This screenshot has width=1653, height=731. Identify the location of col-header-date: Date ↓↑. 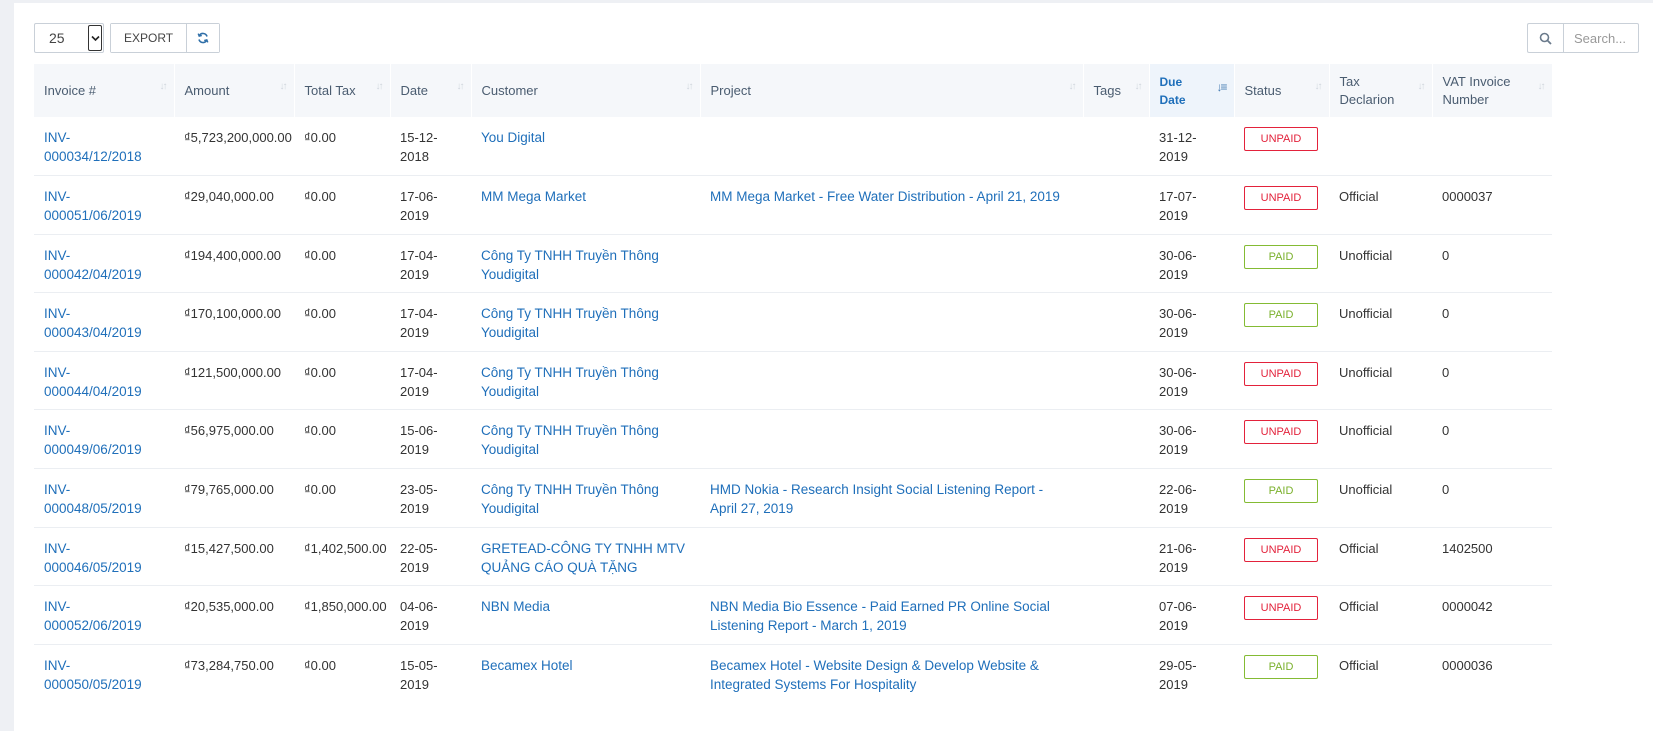
(431, 90).